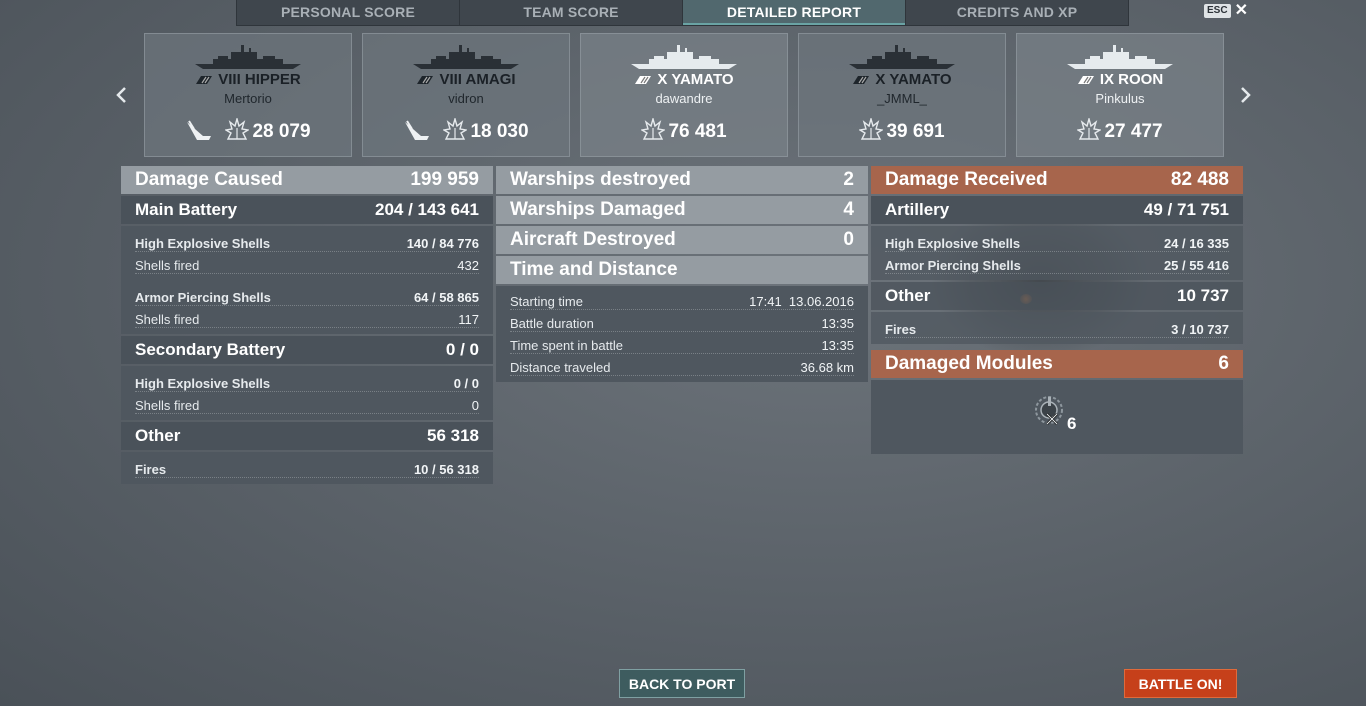 The width and height of the screenshot is (1366, 706). Describe the element at coordinates (1057, 364) in the screenshot. I see `damaged-modules-header: Damaged Modules 6` at that location.